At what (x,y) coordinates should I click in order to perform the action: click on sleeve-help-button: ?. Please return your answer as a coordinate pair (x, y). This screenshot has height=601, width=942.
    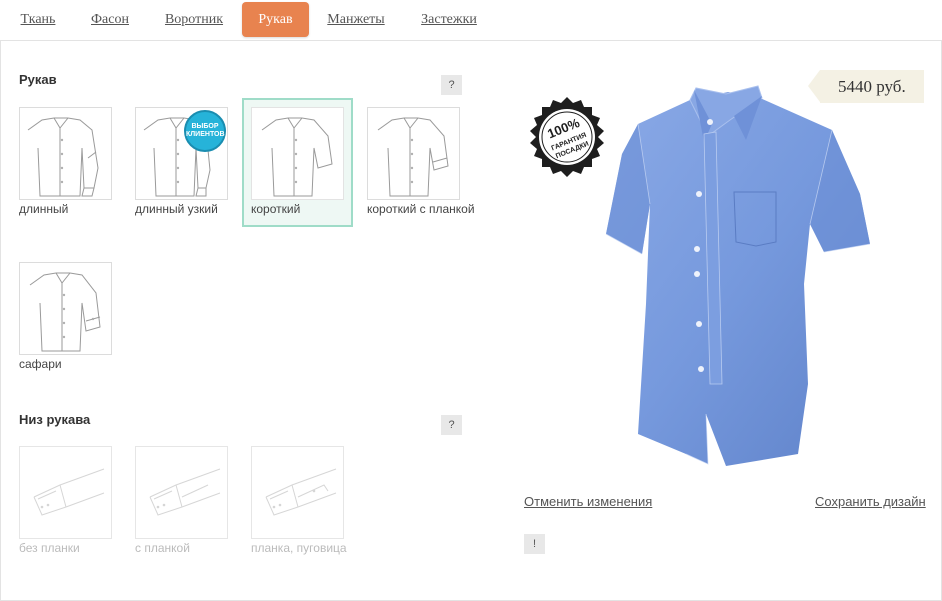
    Looking at the image, I should click on (451, 85).